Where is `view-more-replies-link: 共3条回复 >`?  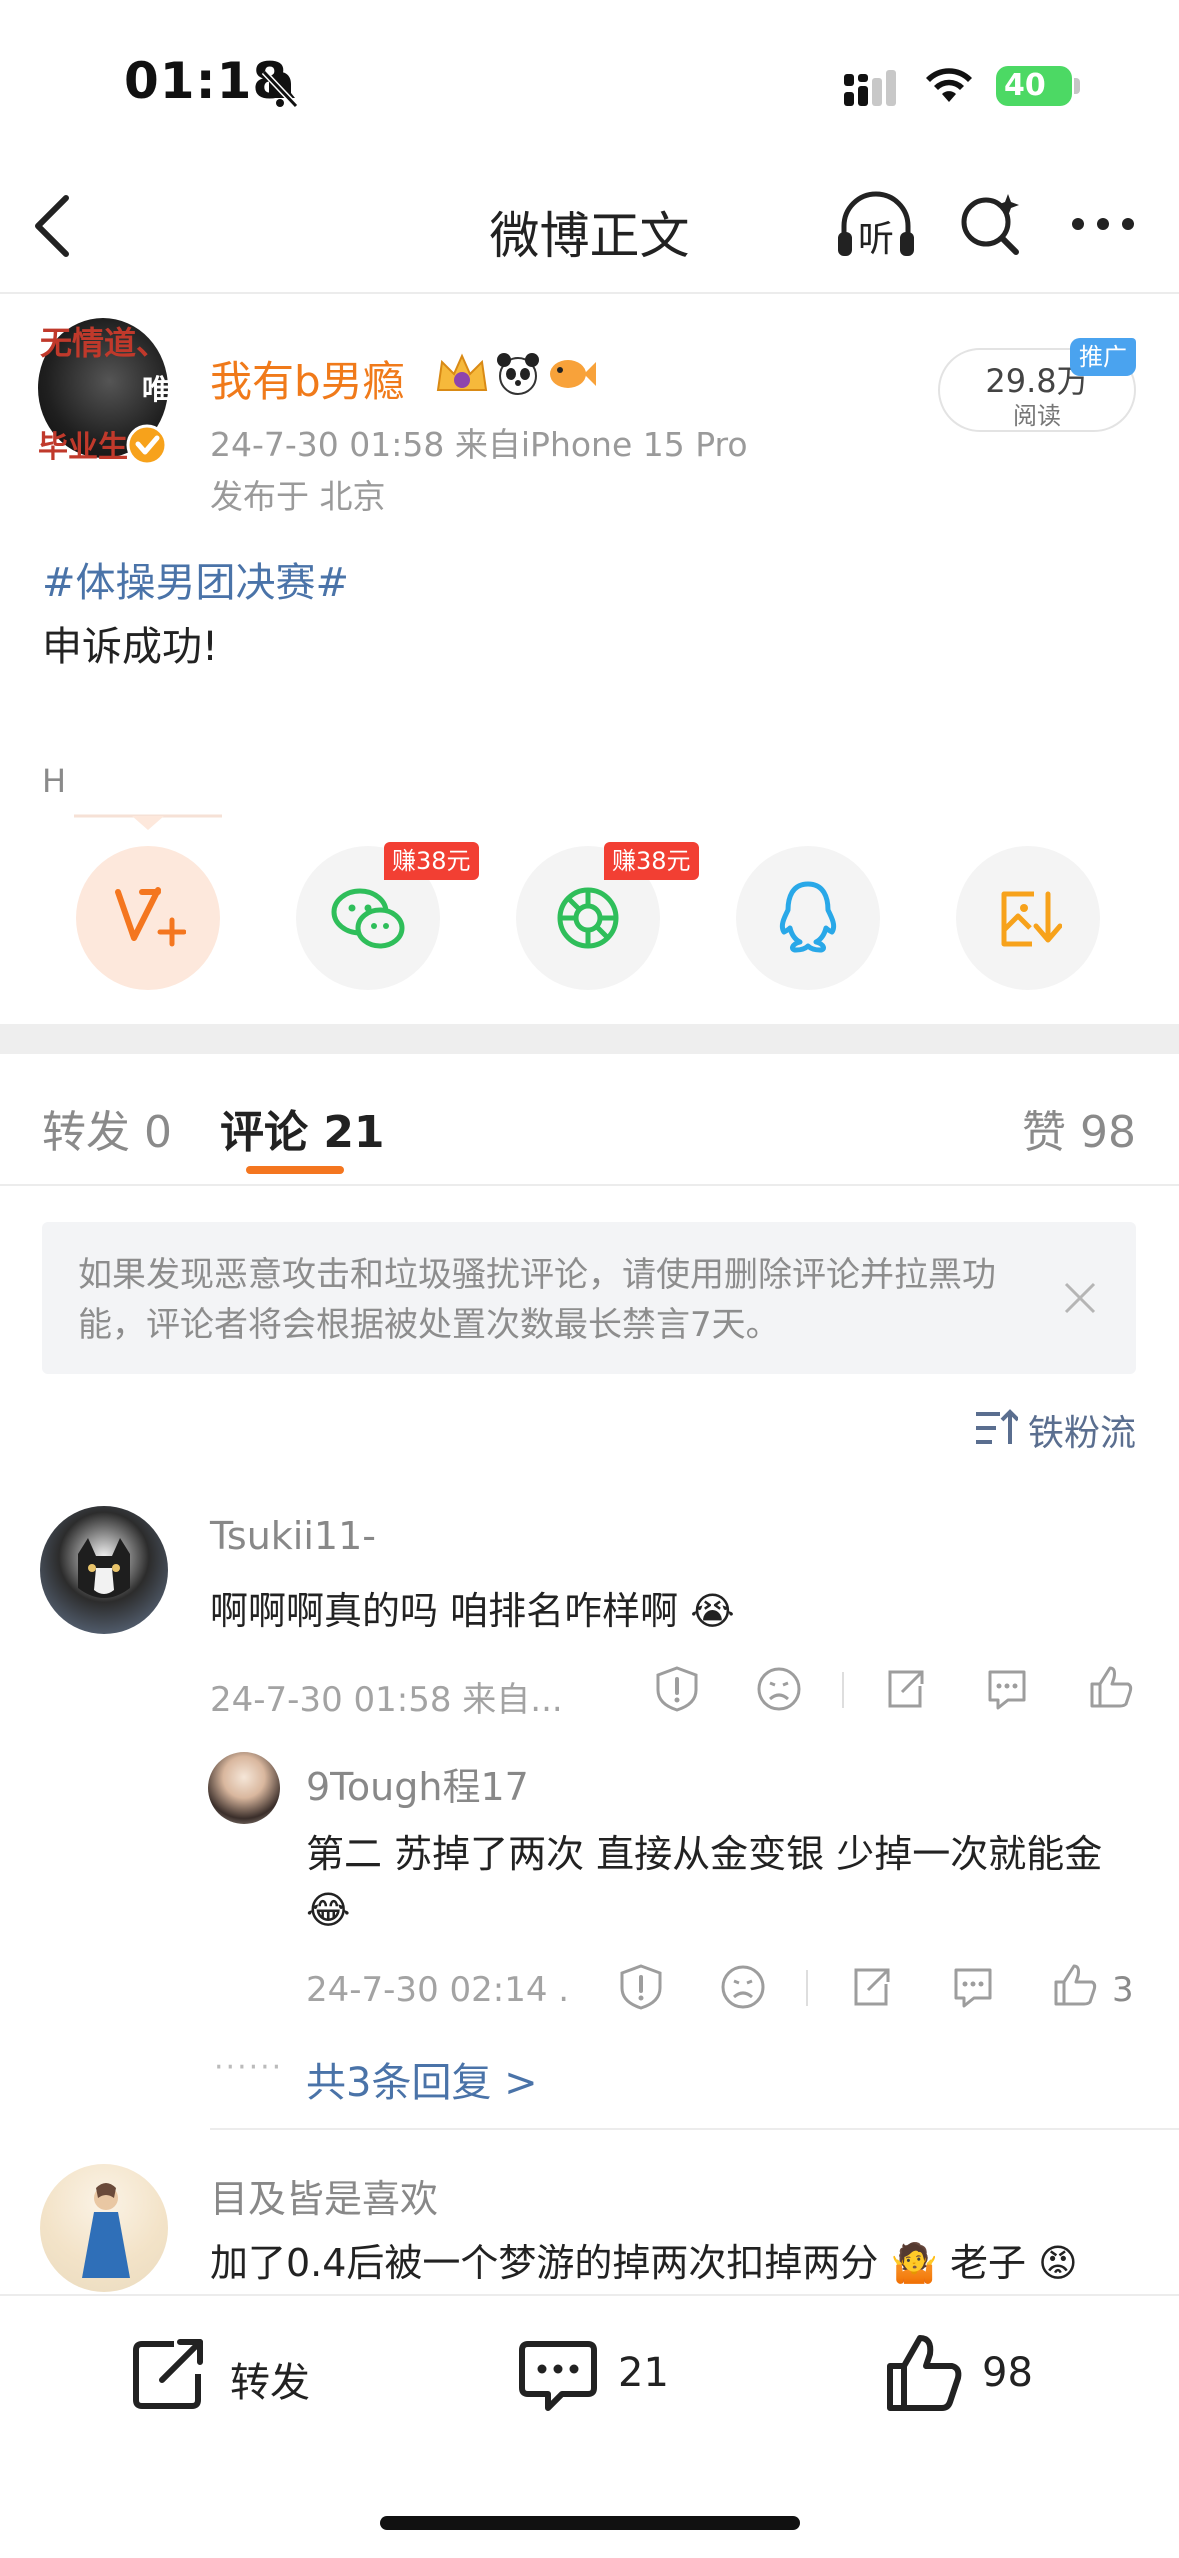
view-more-replies-link: 共3条回复 > is located at coordinates (422, 2079).